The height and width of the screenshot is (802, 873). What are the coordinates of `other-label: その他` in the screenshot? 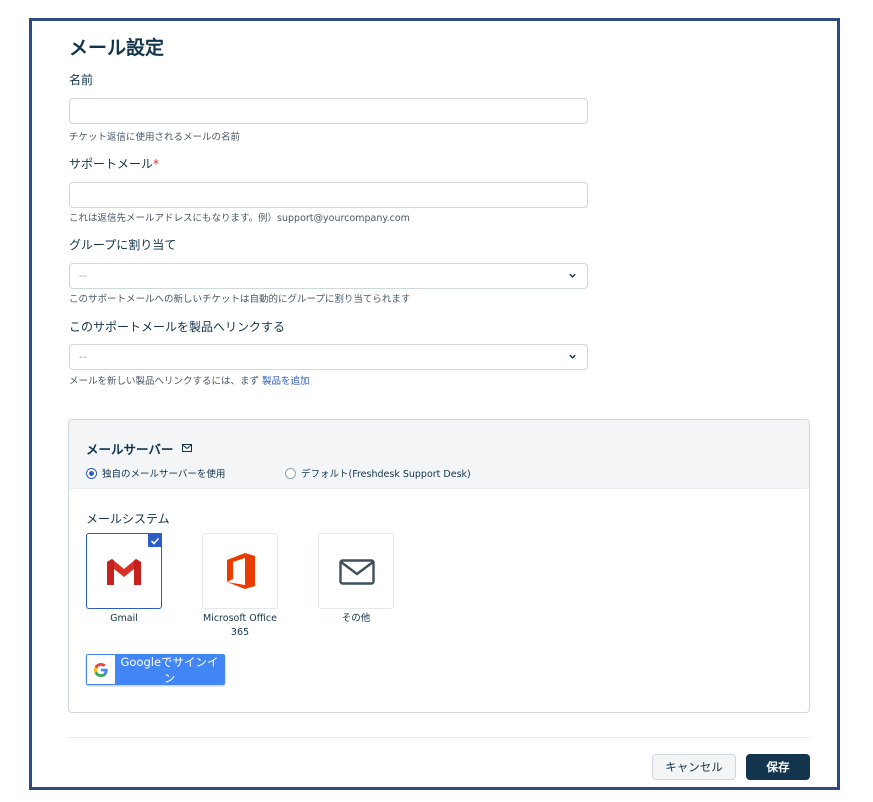 It's located at (356, 618).